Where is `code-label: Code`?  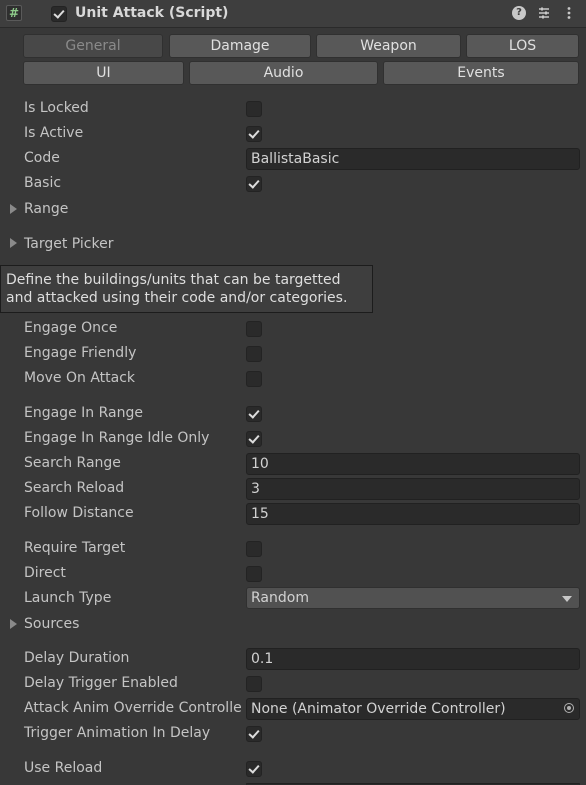
code-label: Code is located at coordinates (42, 158).